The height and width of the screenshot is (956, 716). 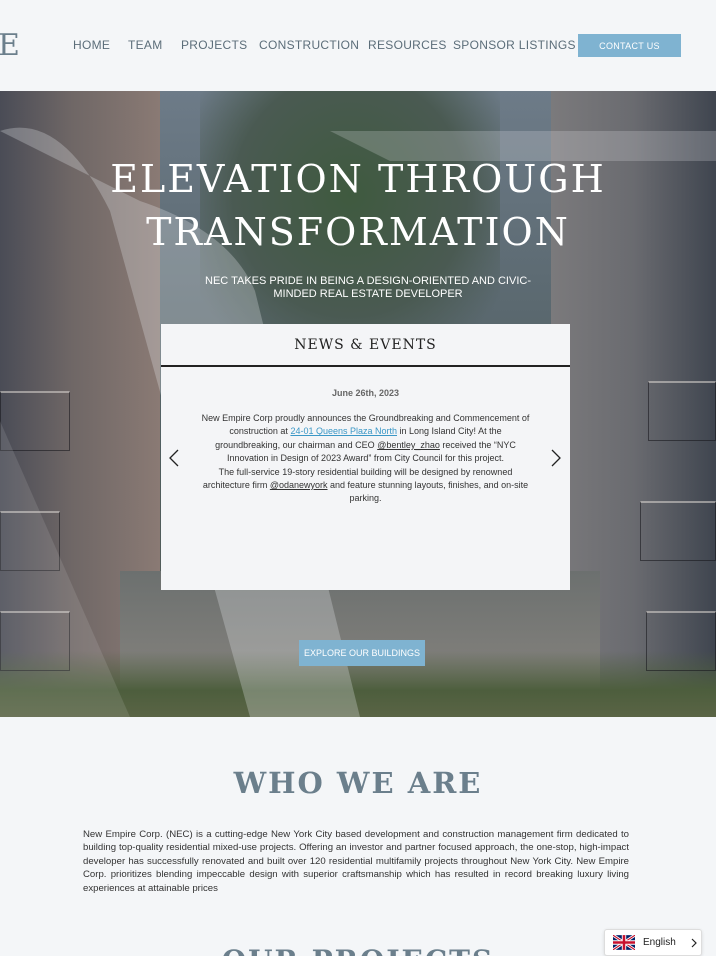 I want to click on uk-flag-icon, so click(x=624, y=942).